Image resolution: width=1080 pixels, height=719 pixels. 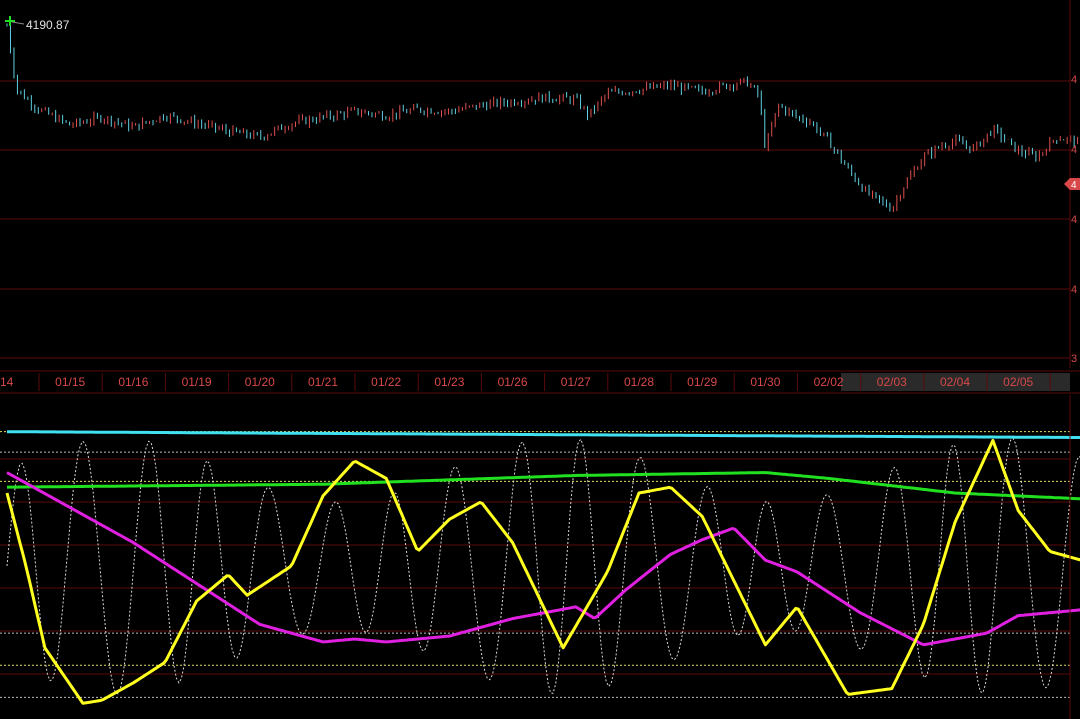 What do you see at coordinates (892, 382) in the screenshot?
I see `time-tick-label: 02/03` at bounding box center [892, 382].